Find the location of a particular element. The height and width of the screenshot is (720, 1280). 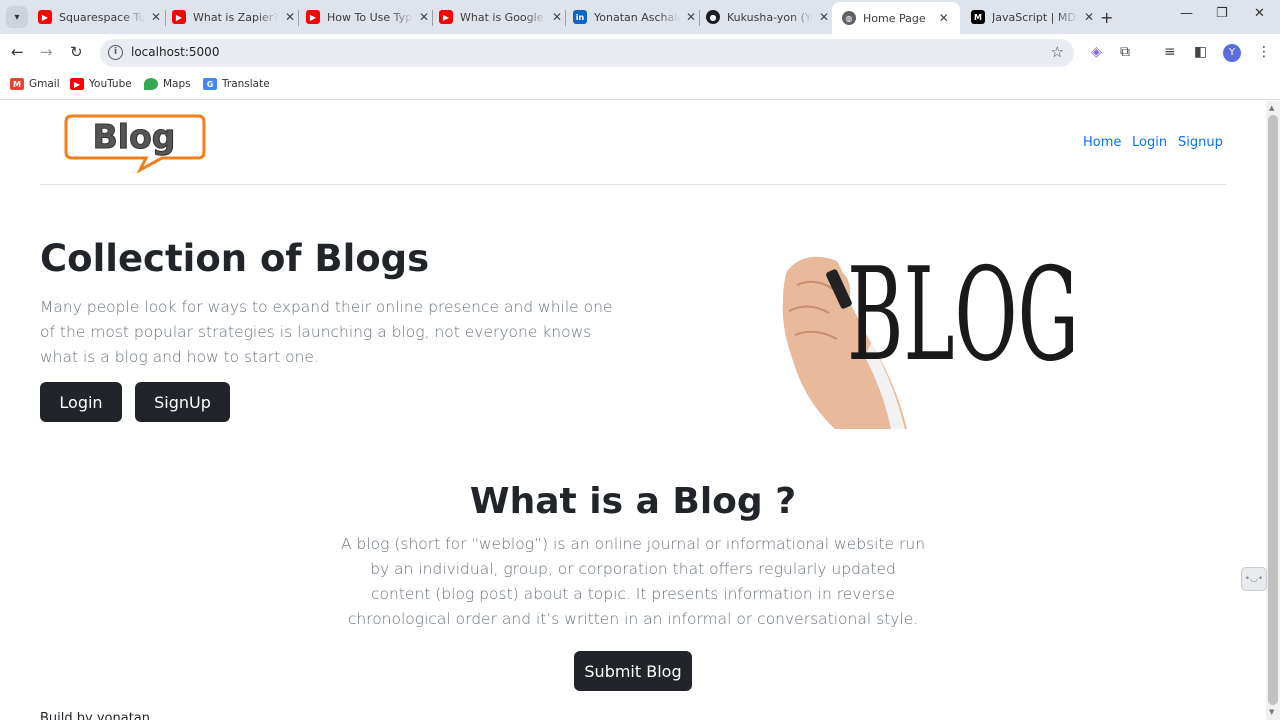

bookmark-maps: Maps is located at coordinates (167, 84).